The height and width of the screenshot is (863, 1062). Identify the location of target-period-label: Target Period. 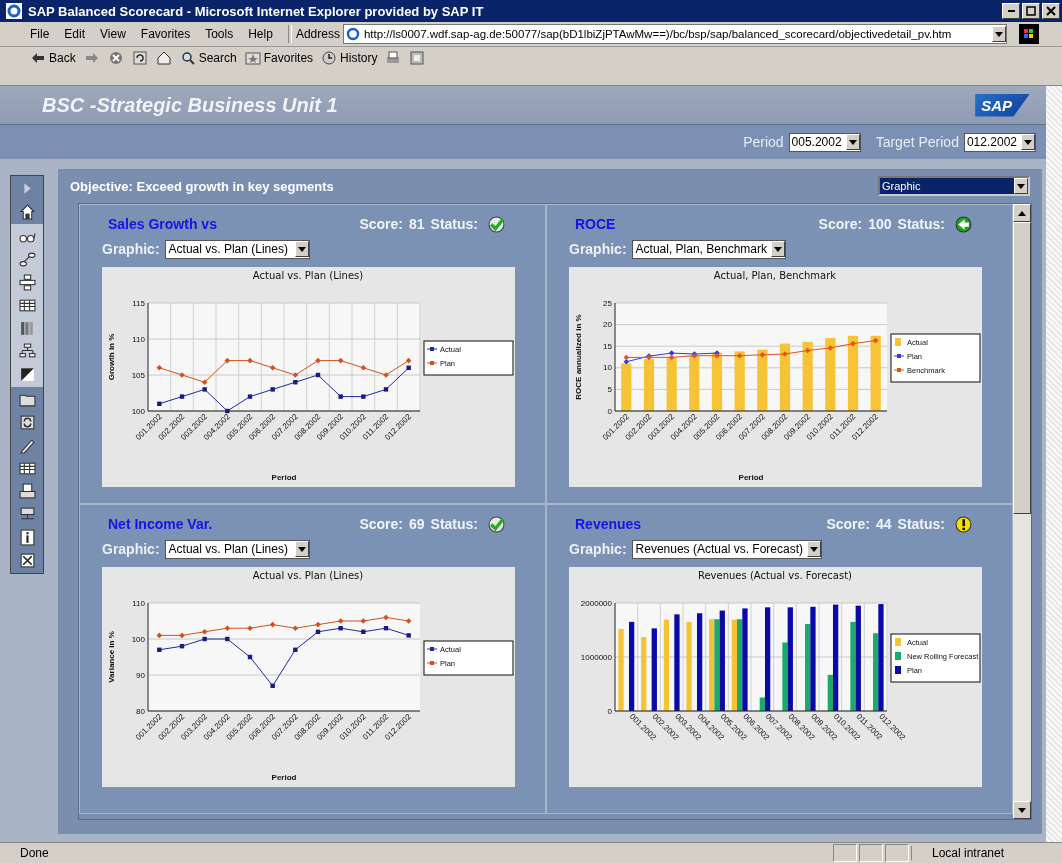
(917, 142).